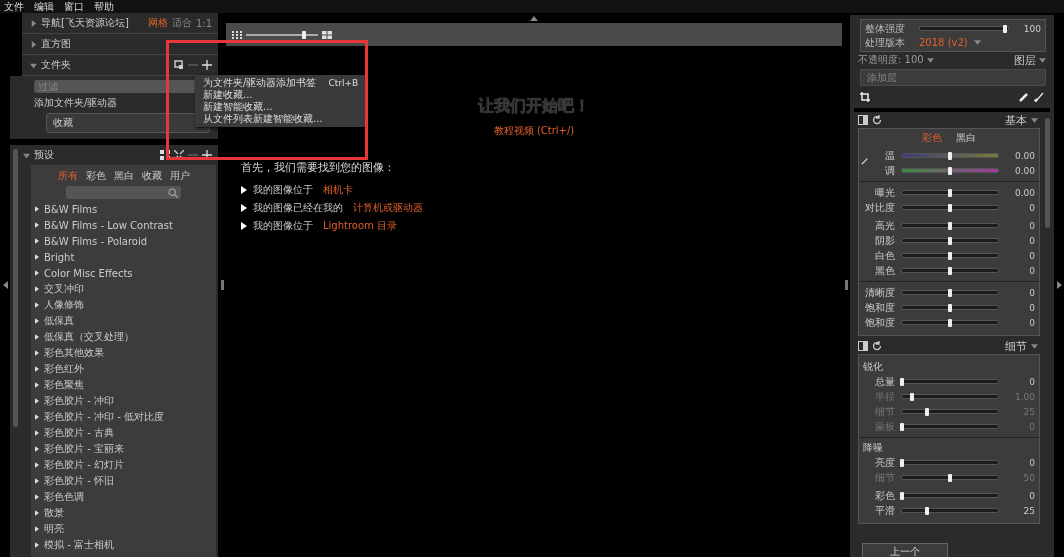 The image size is (1064, 557). Describe the element at coordinates (880, 207) in the screenshot. I see `slider-label: 对比度` at that location.